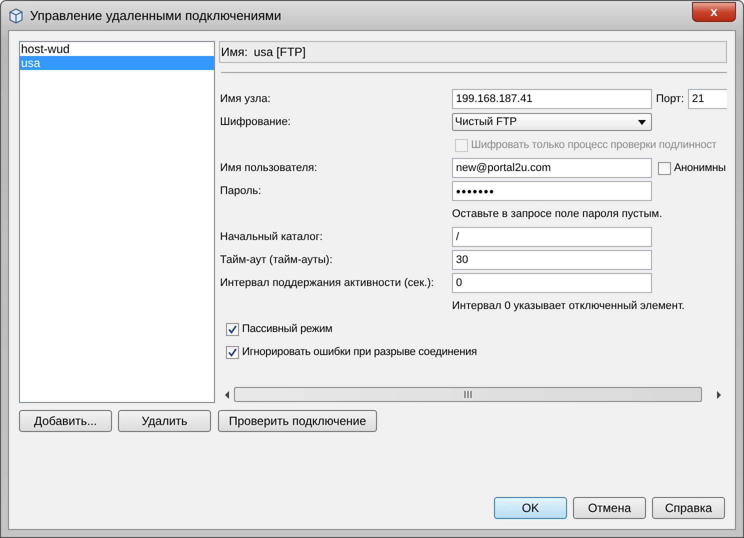 The height and width of the screenshot is (538, 744). What do you see at coordinates (164, 421) in the screenshot?
I see `action-button: Удалить` at bounding box center [164, 421].